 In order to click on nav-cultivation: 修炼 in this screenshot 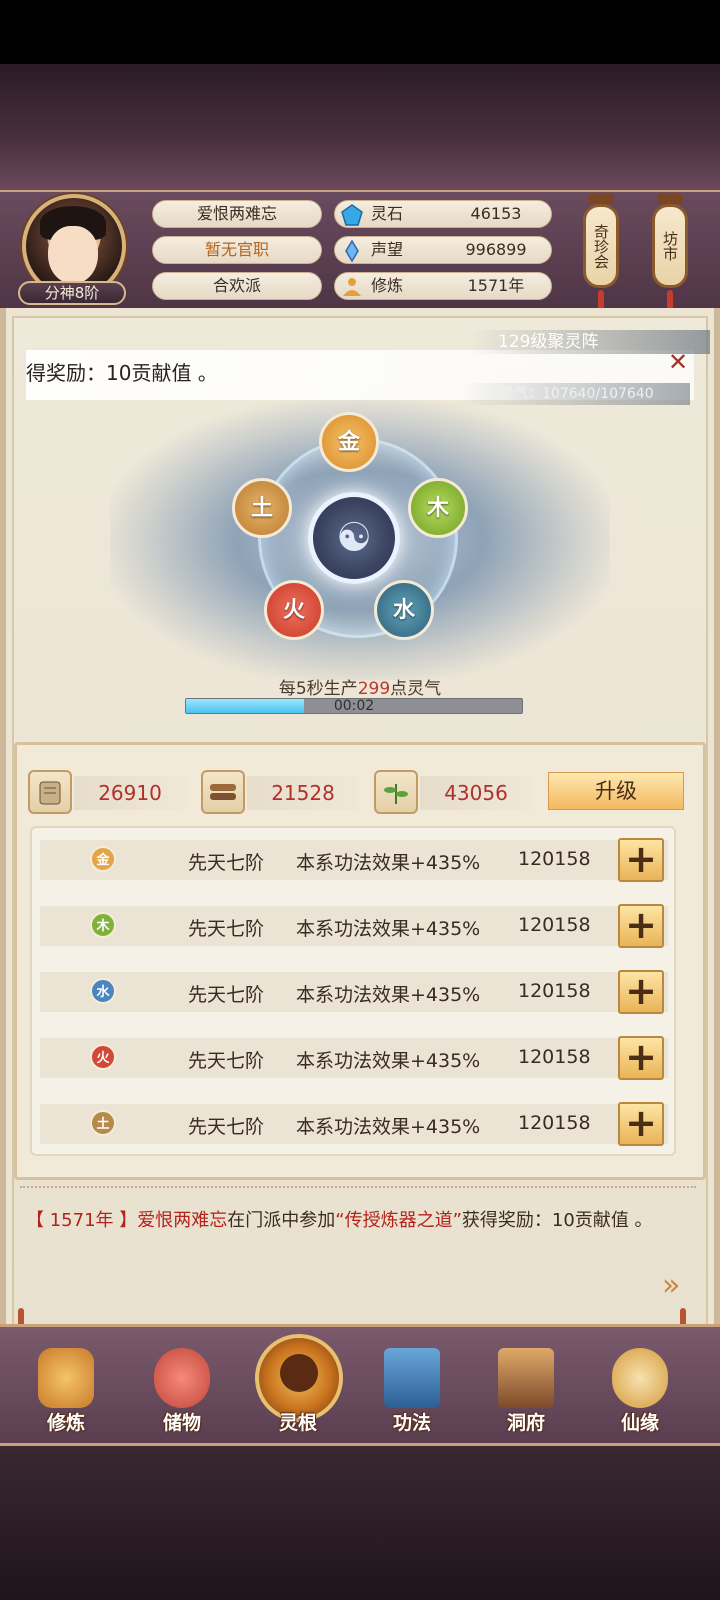, I will do `click(66, 1392)`.